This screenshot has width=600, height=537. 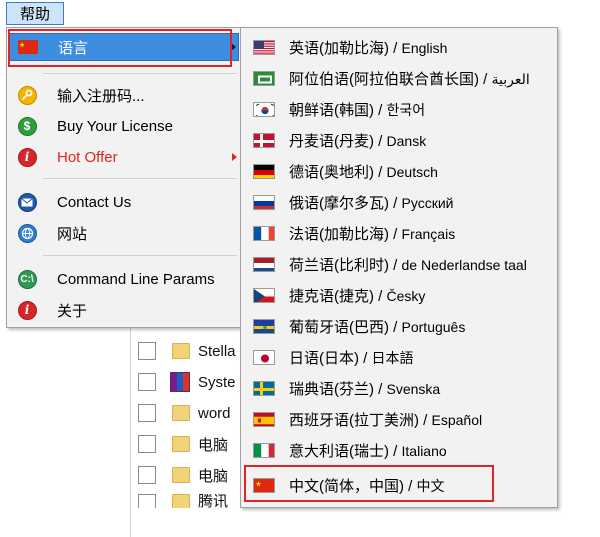 What do you see at coordinates (371, 202) in the screenshot?
I see `language-item-label: 俄语(摩尔多瓦) / Русский` at bounding box center [371, 202].